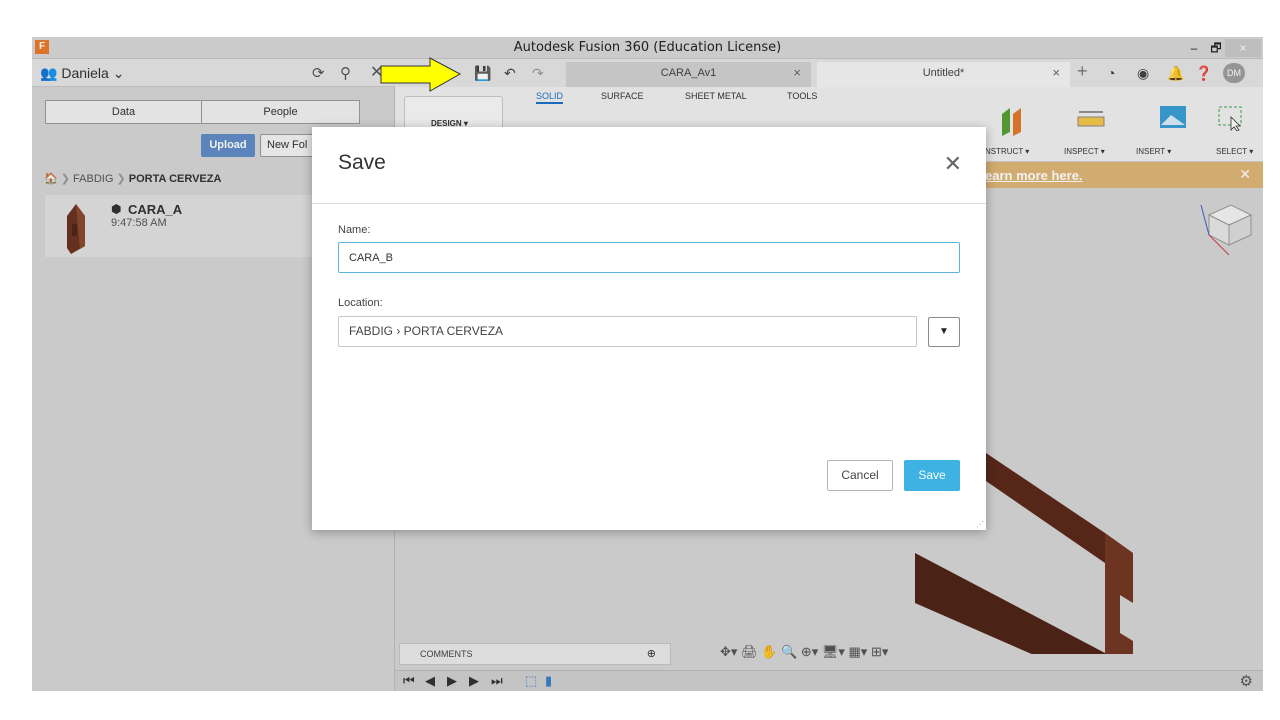 Image resolution: width=1280 pixels, height=720 pixels. I want to click on caret-down-icon: ▼, so click(944, 331).